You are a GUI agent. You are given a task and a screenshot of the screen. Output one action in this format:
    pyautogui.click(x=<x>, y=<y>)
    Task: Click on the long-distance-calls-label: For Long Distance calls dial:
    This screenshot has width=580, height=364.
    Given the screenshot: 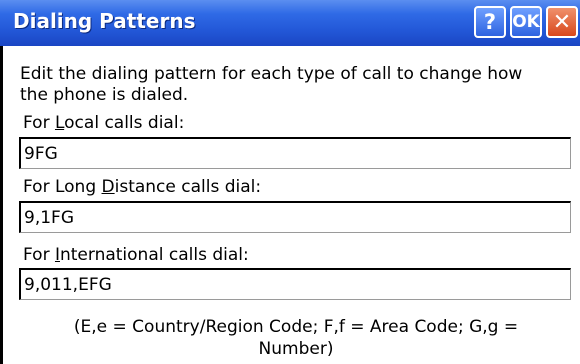 What is the action you would take?
    pyautogui.click(x=142, y=187)
    